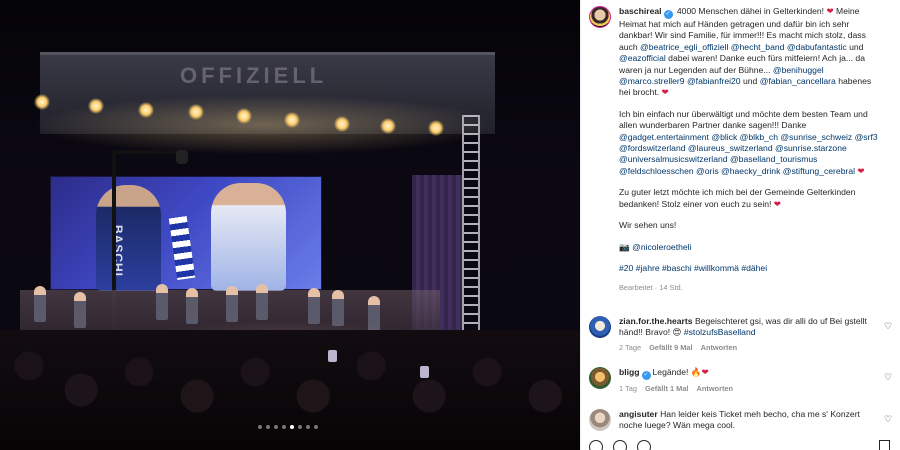 The image size is (900, 450). Describe the element at coordinates (652, 81) in the screenshot. I see `mention-link: @marco.streller9` at that location.